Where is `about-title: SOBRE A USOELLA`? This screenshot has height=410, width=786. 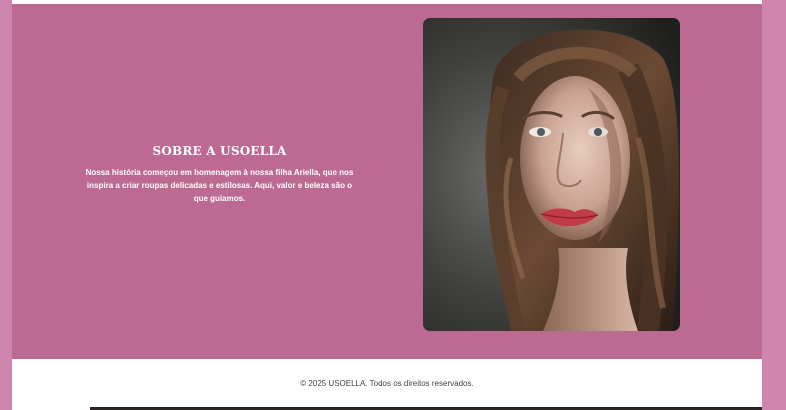
about-title: SOBRE A USOELLA is located at coordinates (219, 151).